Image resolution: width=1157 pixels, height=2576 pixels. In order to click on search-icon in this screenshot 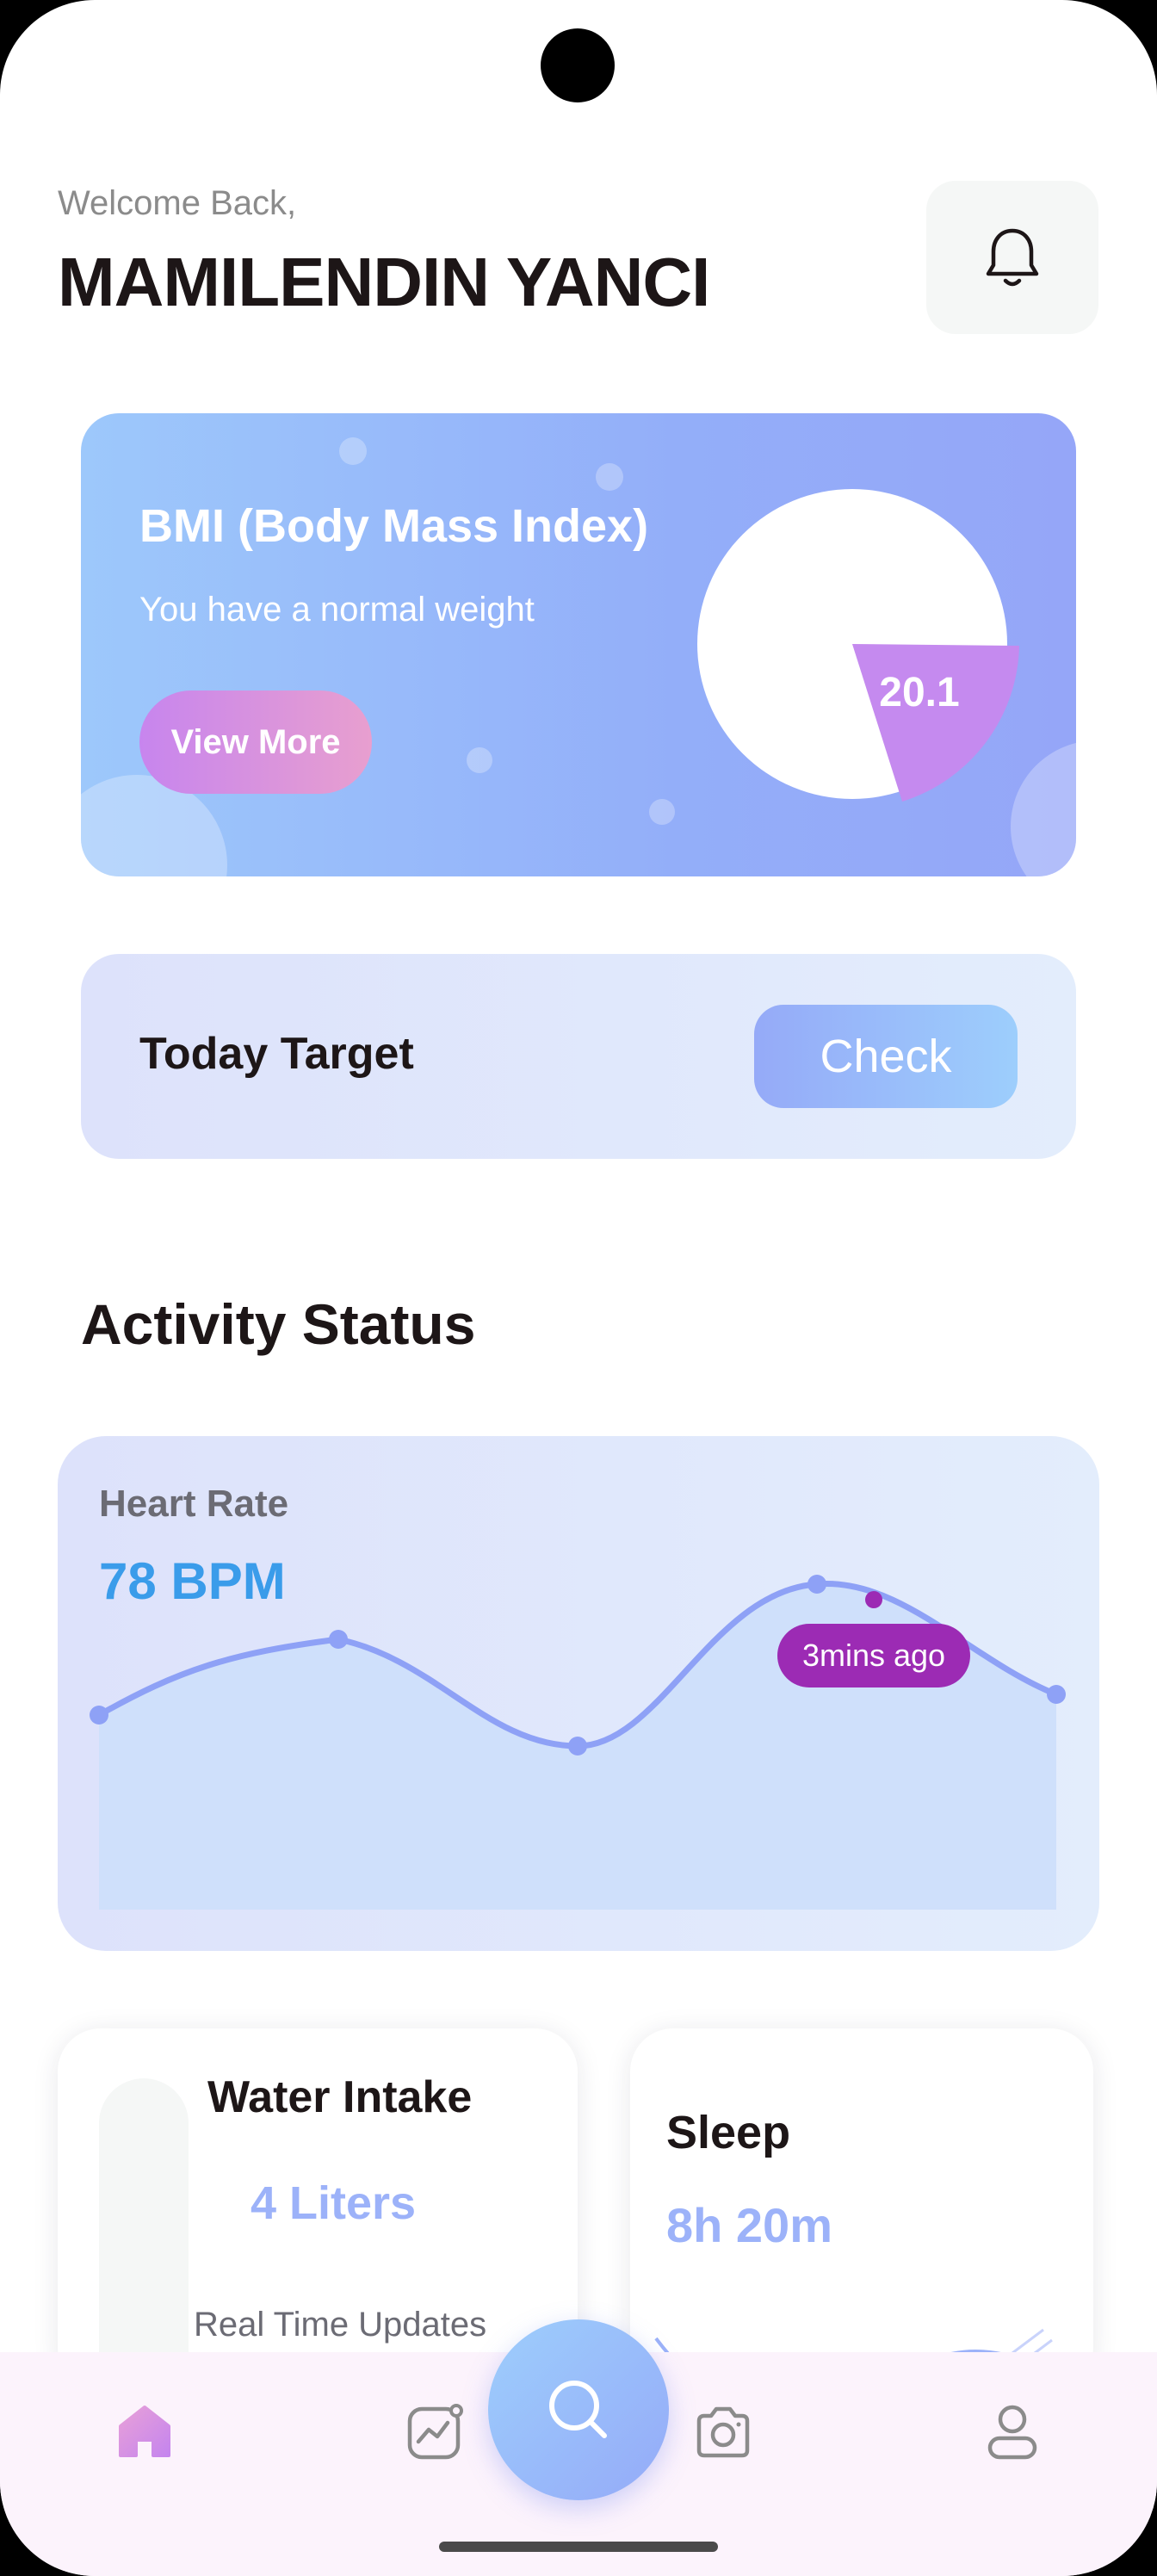, I will do `click(578, 2409)`.